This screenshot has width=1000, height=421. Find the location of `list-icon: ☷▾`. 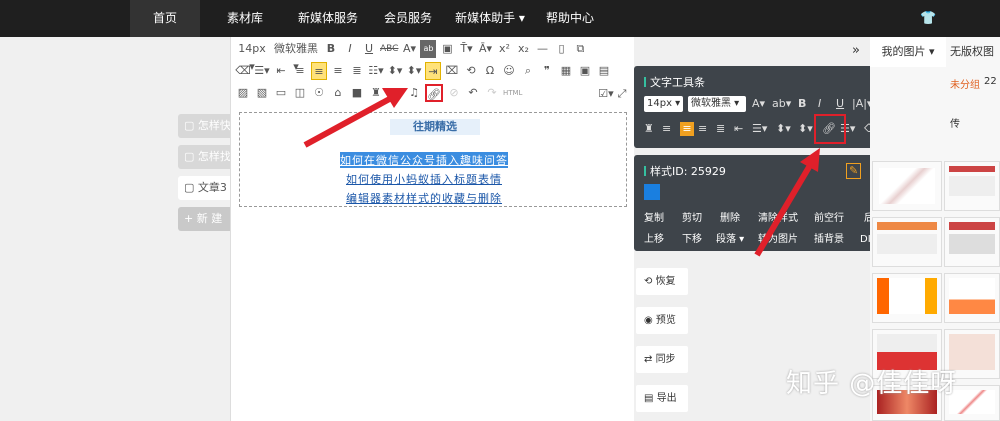

list-icon: ☷▾ is located at coordinates (376, 71).